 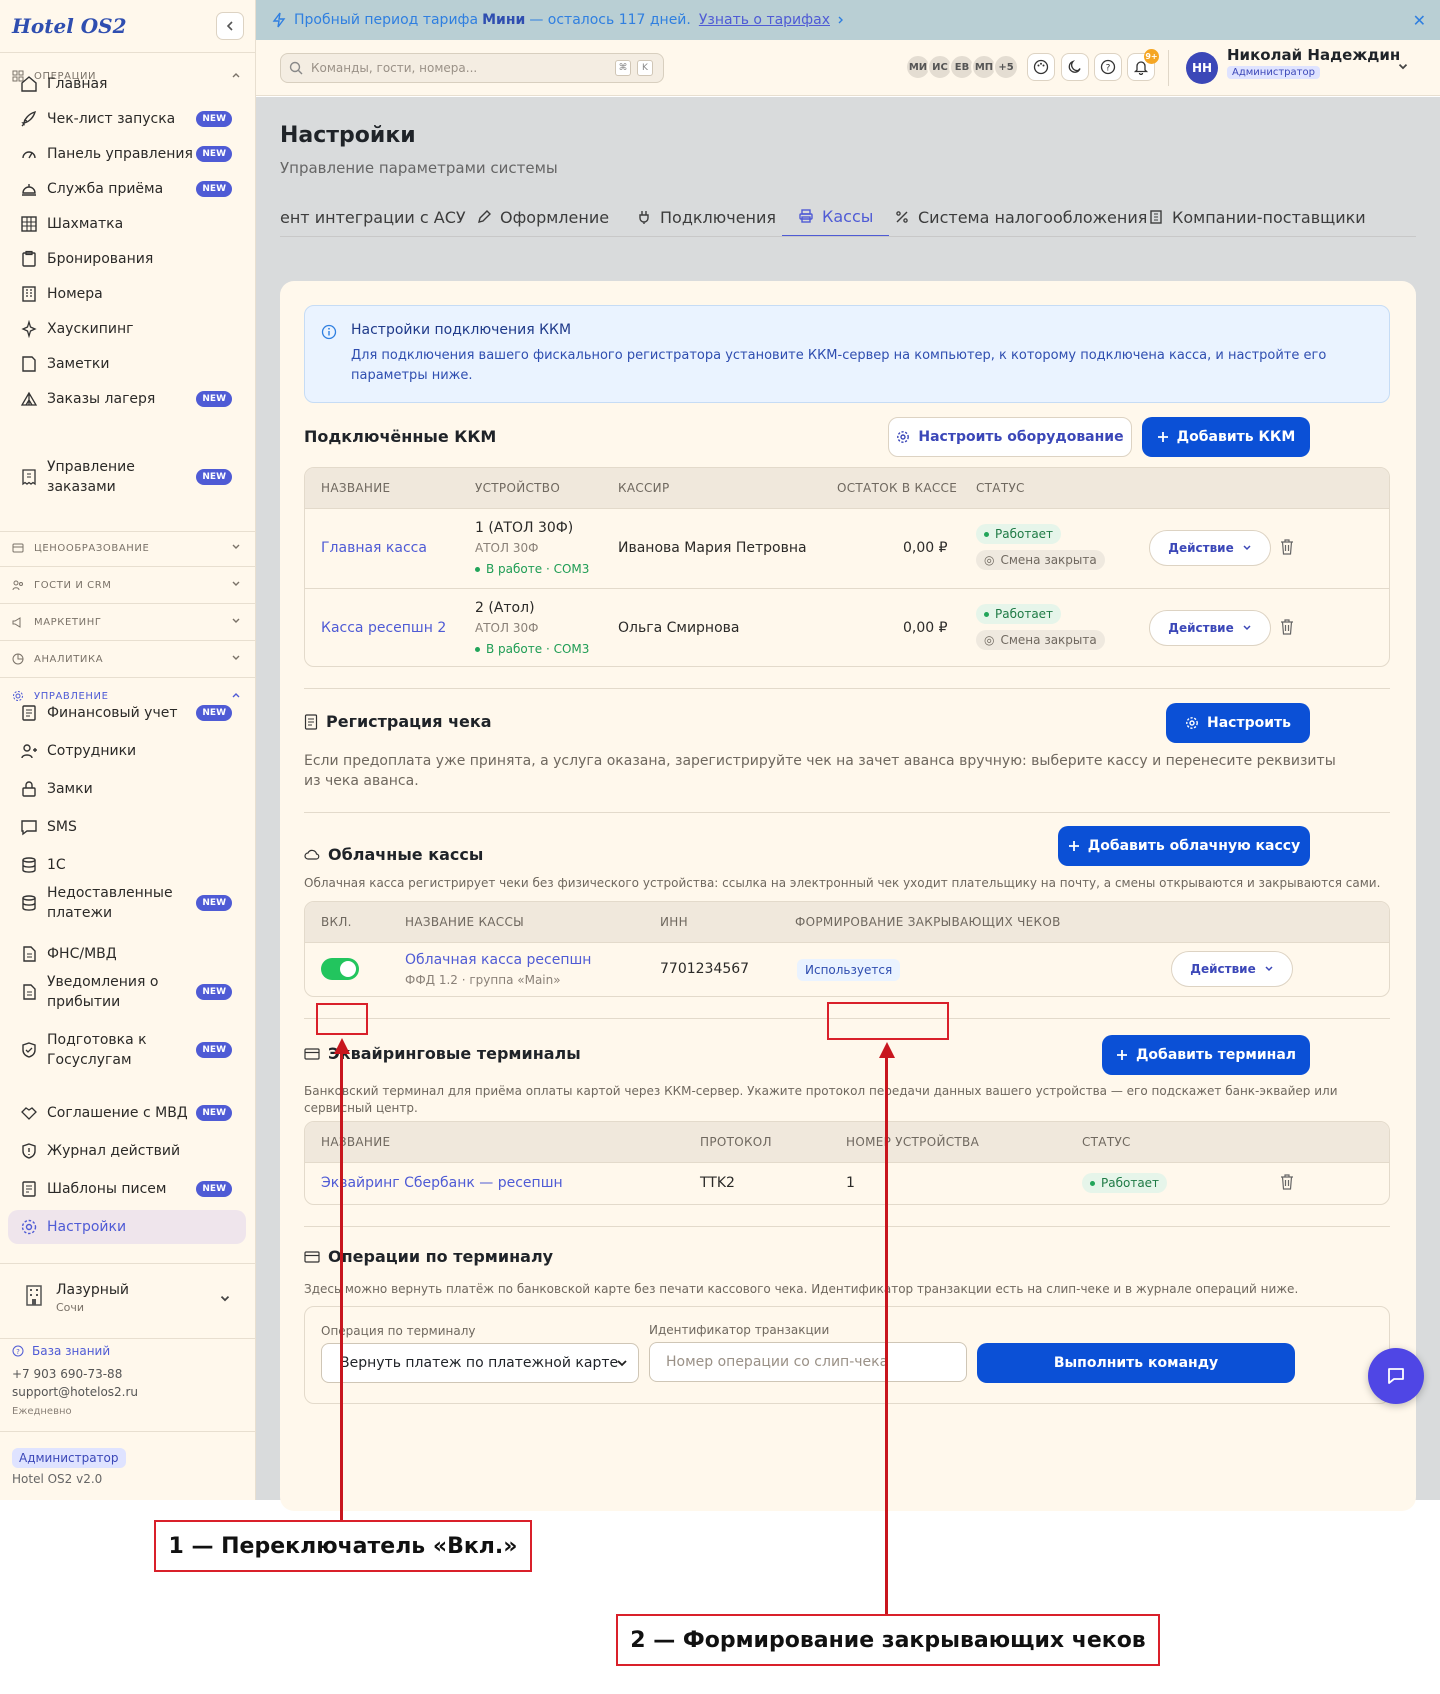 I want to click on lightning-icon, so click(x=279, y=20).